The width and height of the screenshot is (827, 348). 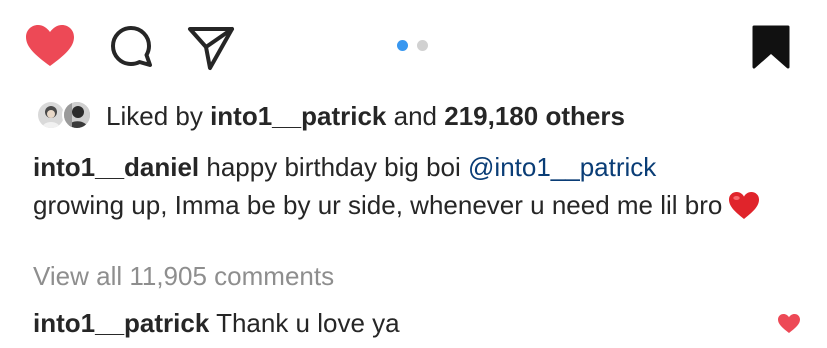 What do you see at coordinates (789, 326) in the screenshot?
I see `comment-like-heart-icon` at bounding box center [789, 326].